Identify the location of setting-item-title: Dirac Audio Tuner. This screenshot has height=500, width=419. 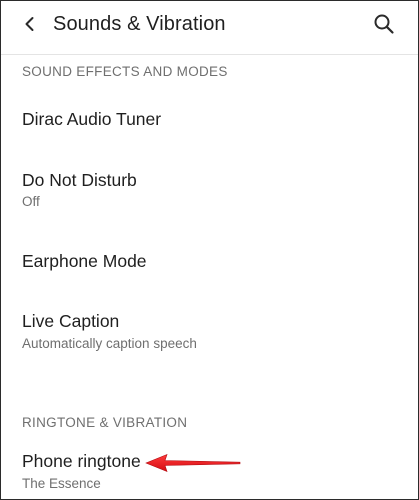
(92, 119).